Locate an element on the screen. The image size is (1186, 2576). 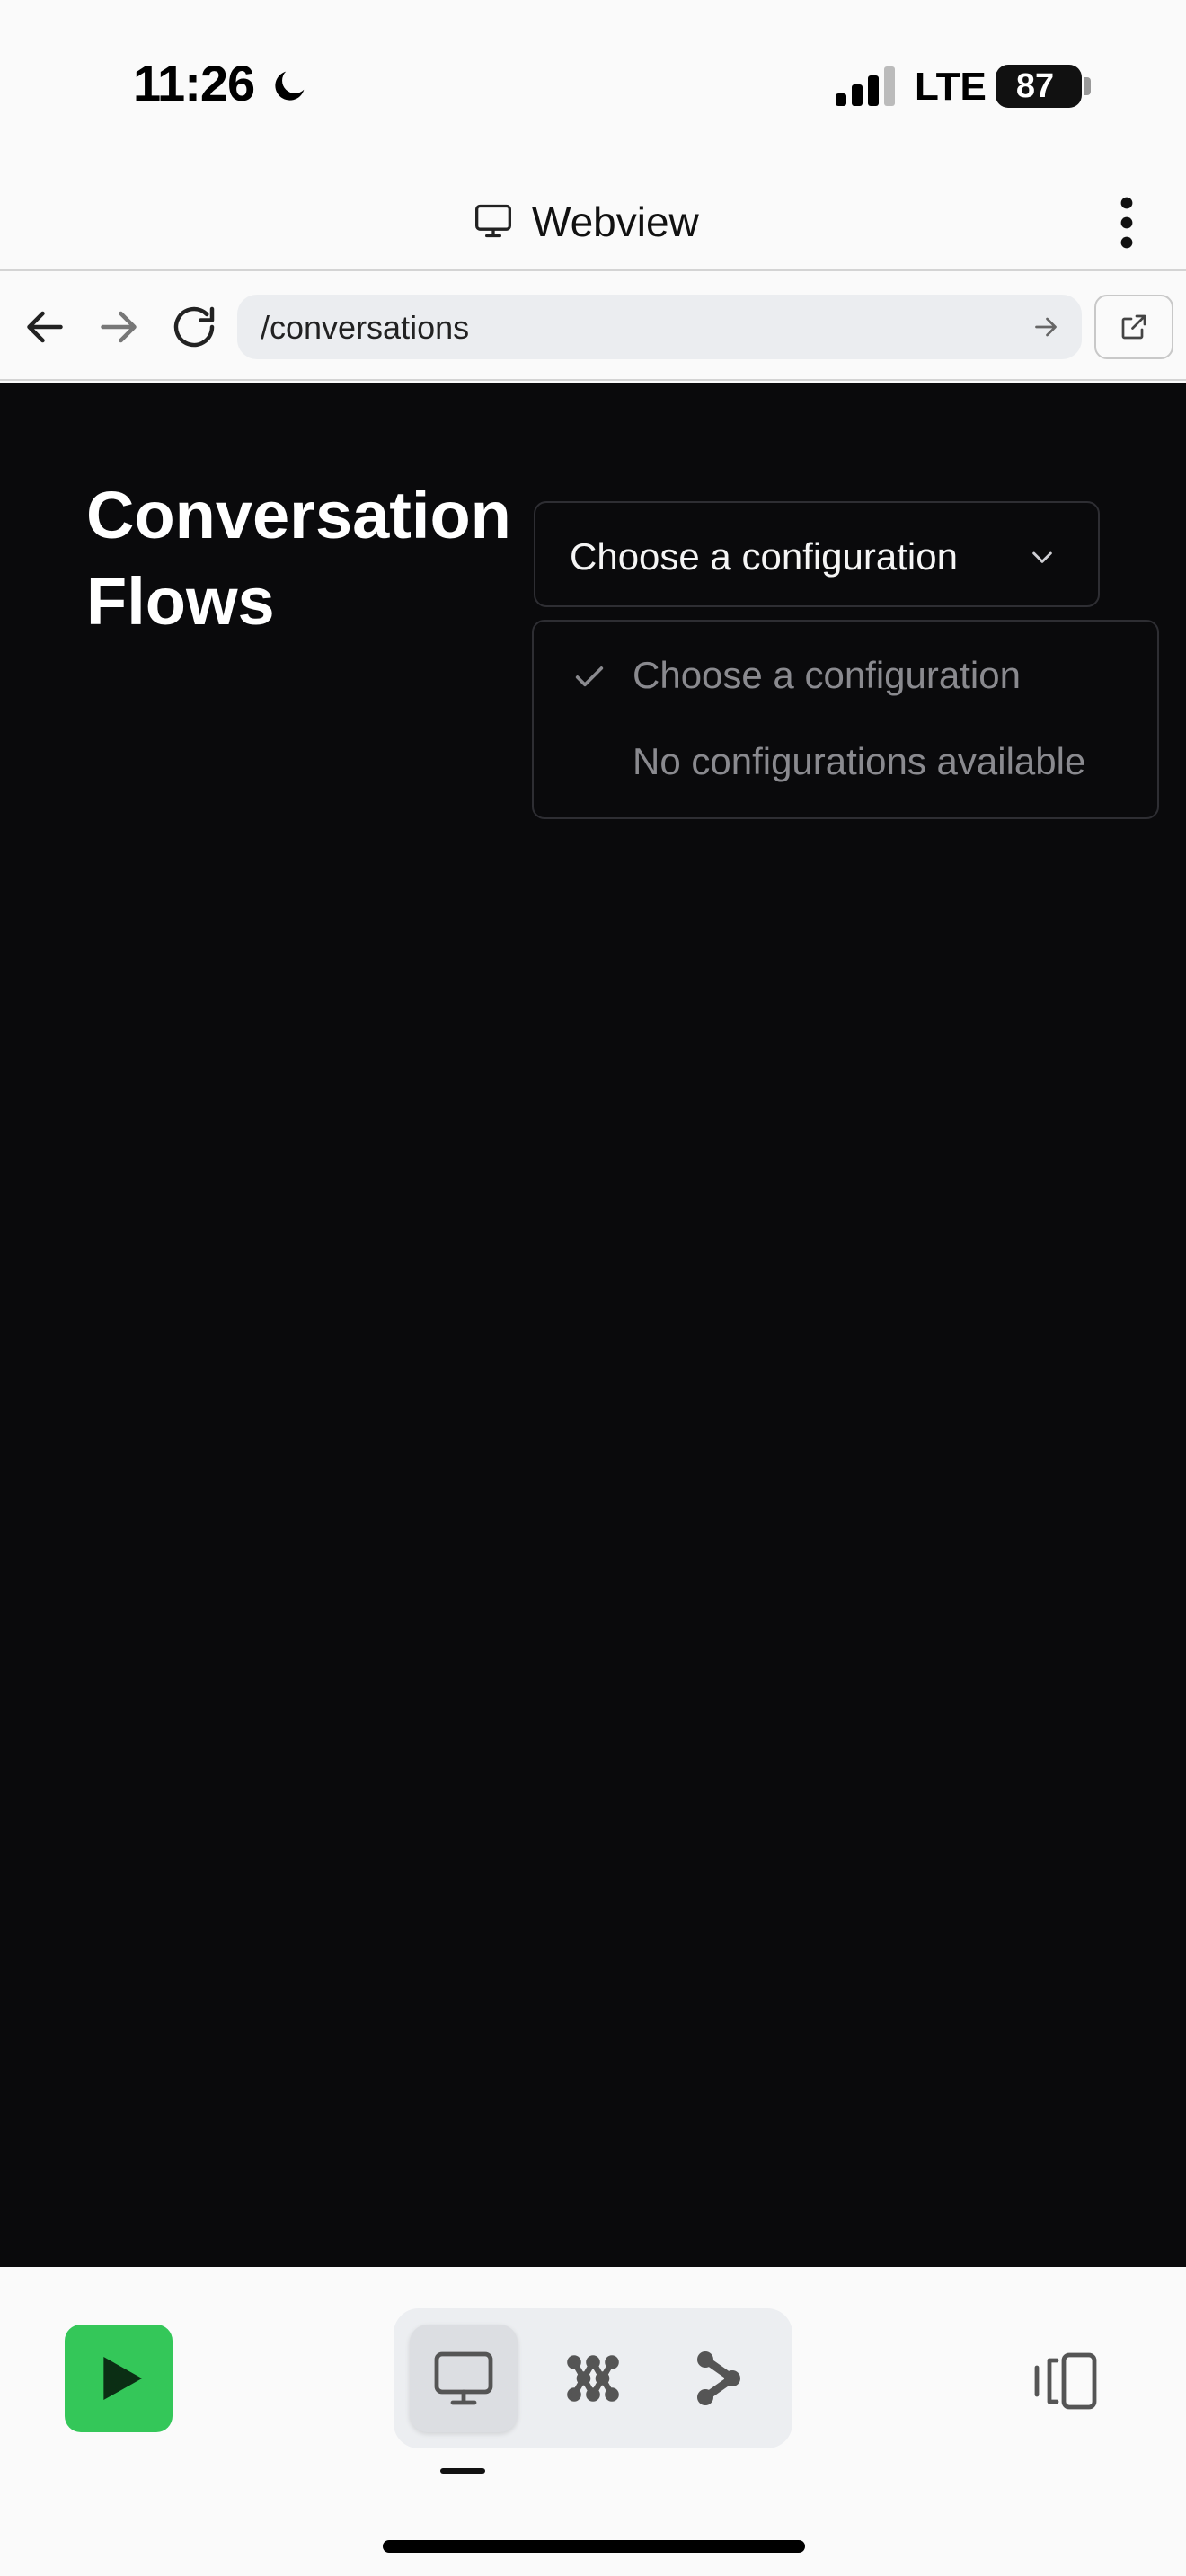
tab-flow is located at coordinates (719, 2378).